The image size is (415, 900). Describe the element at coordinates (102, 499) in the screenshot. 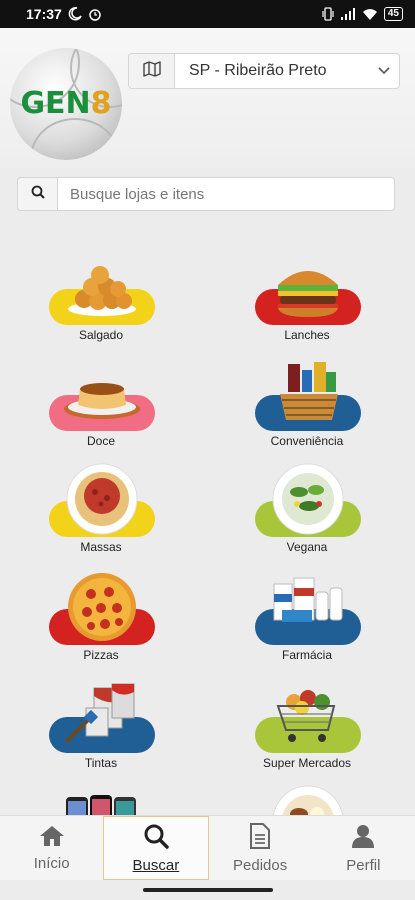

I see `massas-image` at that location.